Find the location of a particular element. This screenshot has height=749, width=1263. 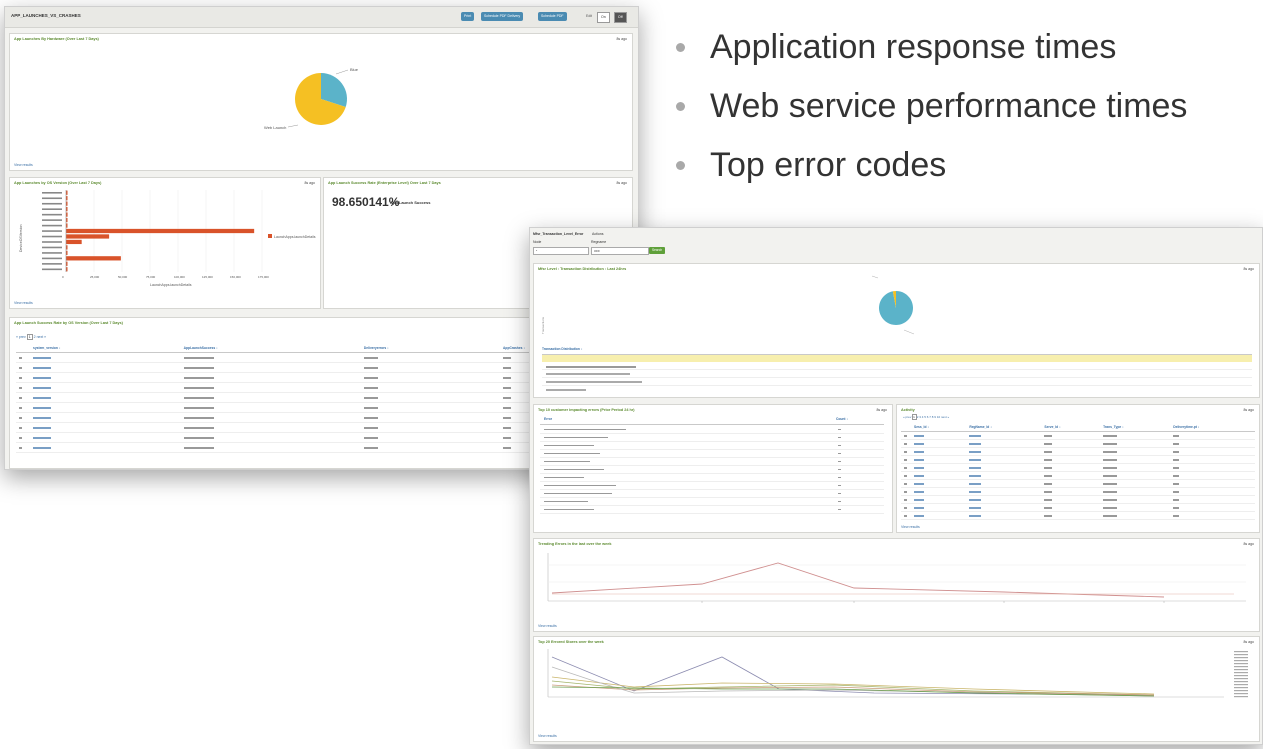

column-header: Deliverytime.pt ↕ is located at coordinates (1212, 427).